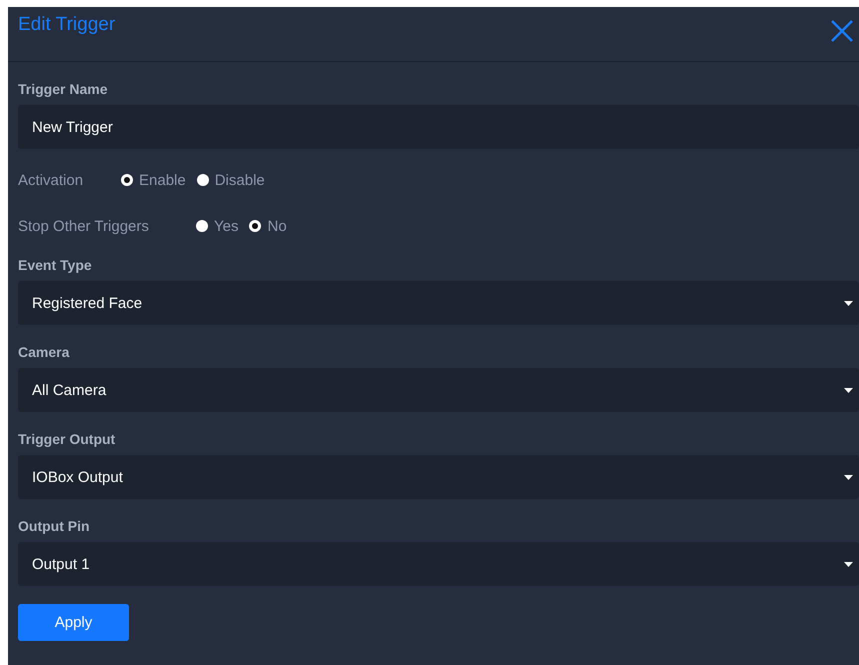  I want to click on field-label: Trigger Output, so click(67, 439).